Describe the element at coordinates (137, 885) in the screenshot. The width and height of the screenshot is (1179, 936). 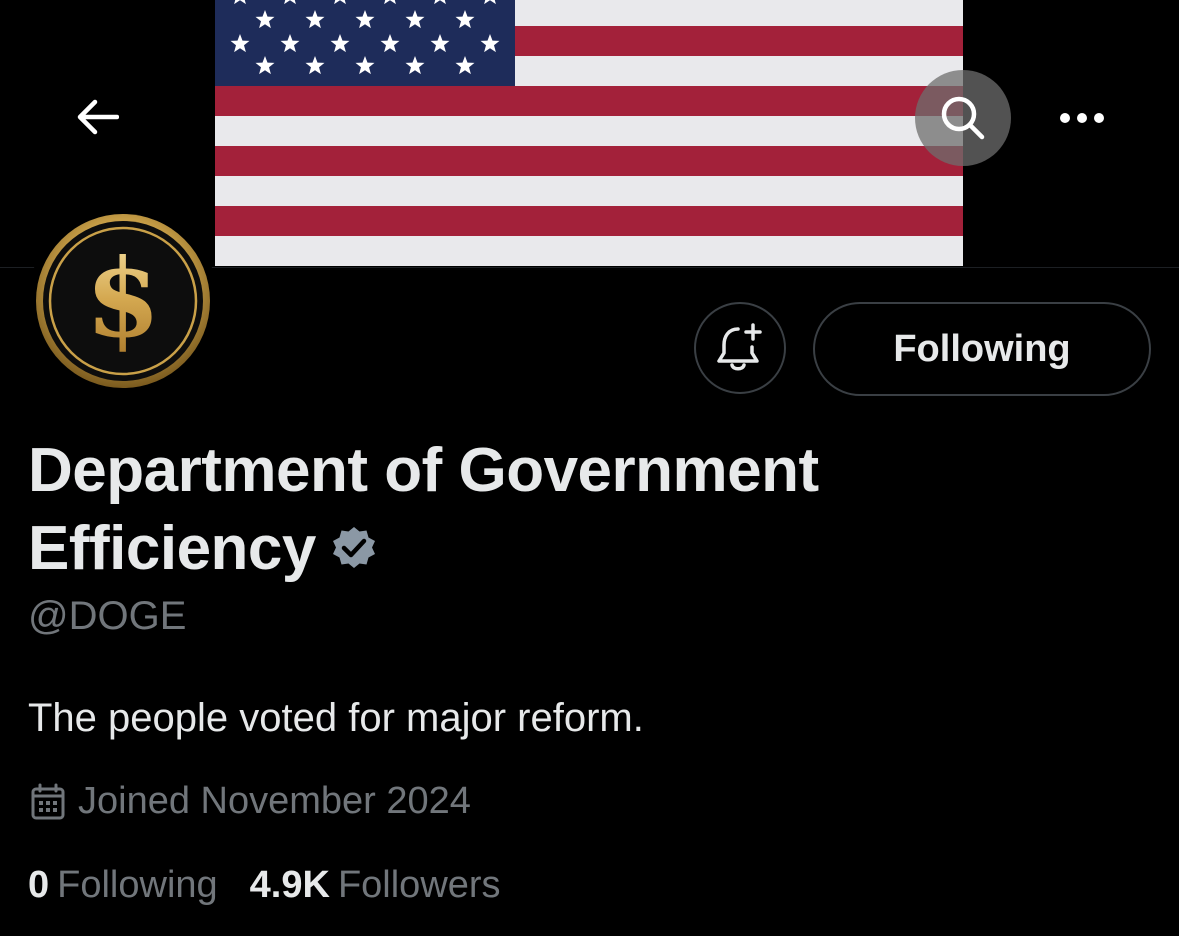
I see `following-label: Following` at that location.